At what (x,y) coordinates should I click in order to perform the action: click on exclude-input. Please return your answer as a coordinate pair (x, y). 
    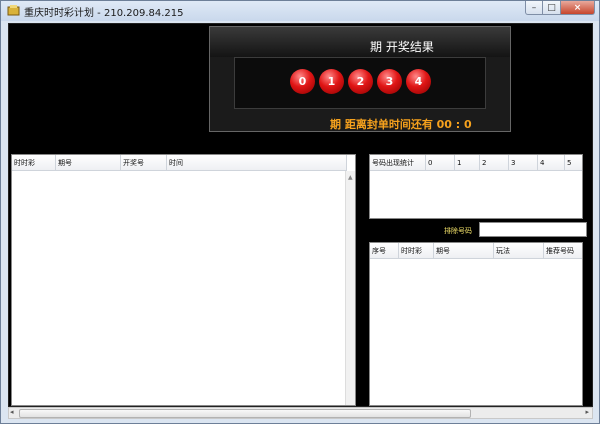
    Looking at the image, I should click on (533, 229).